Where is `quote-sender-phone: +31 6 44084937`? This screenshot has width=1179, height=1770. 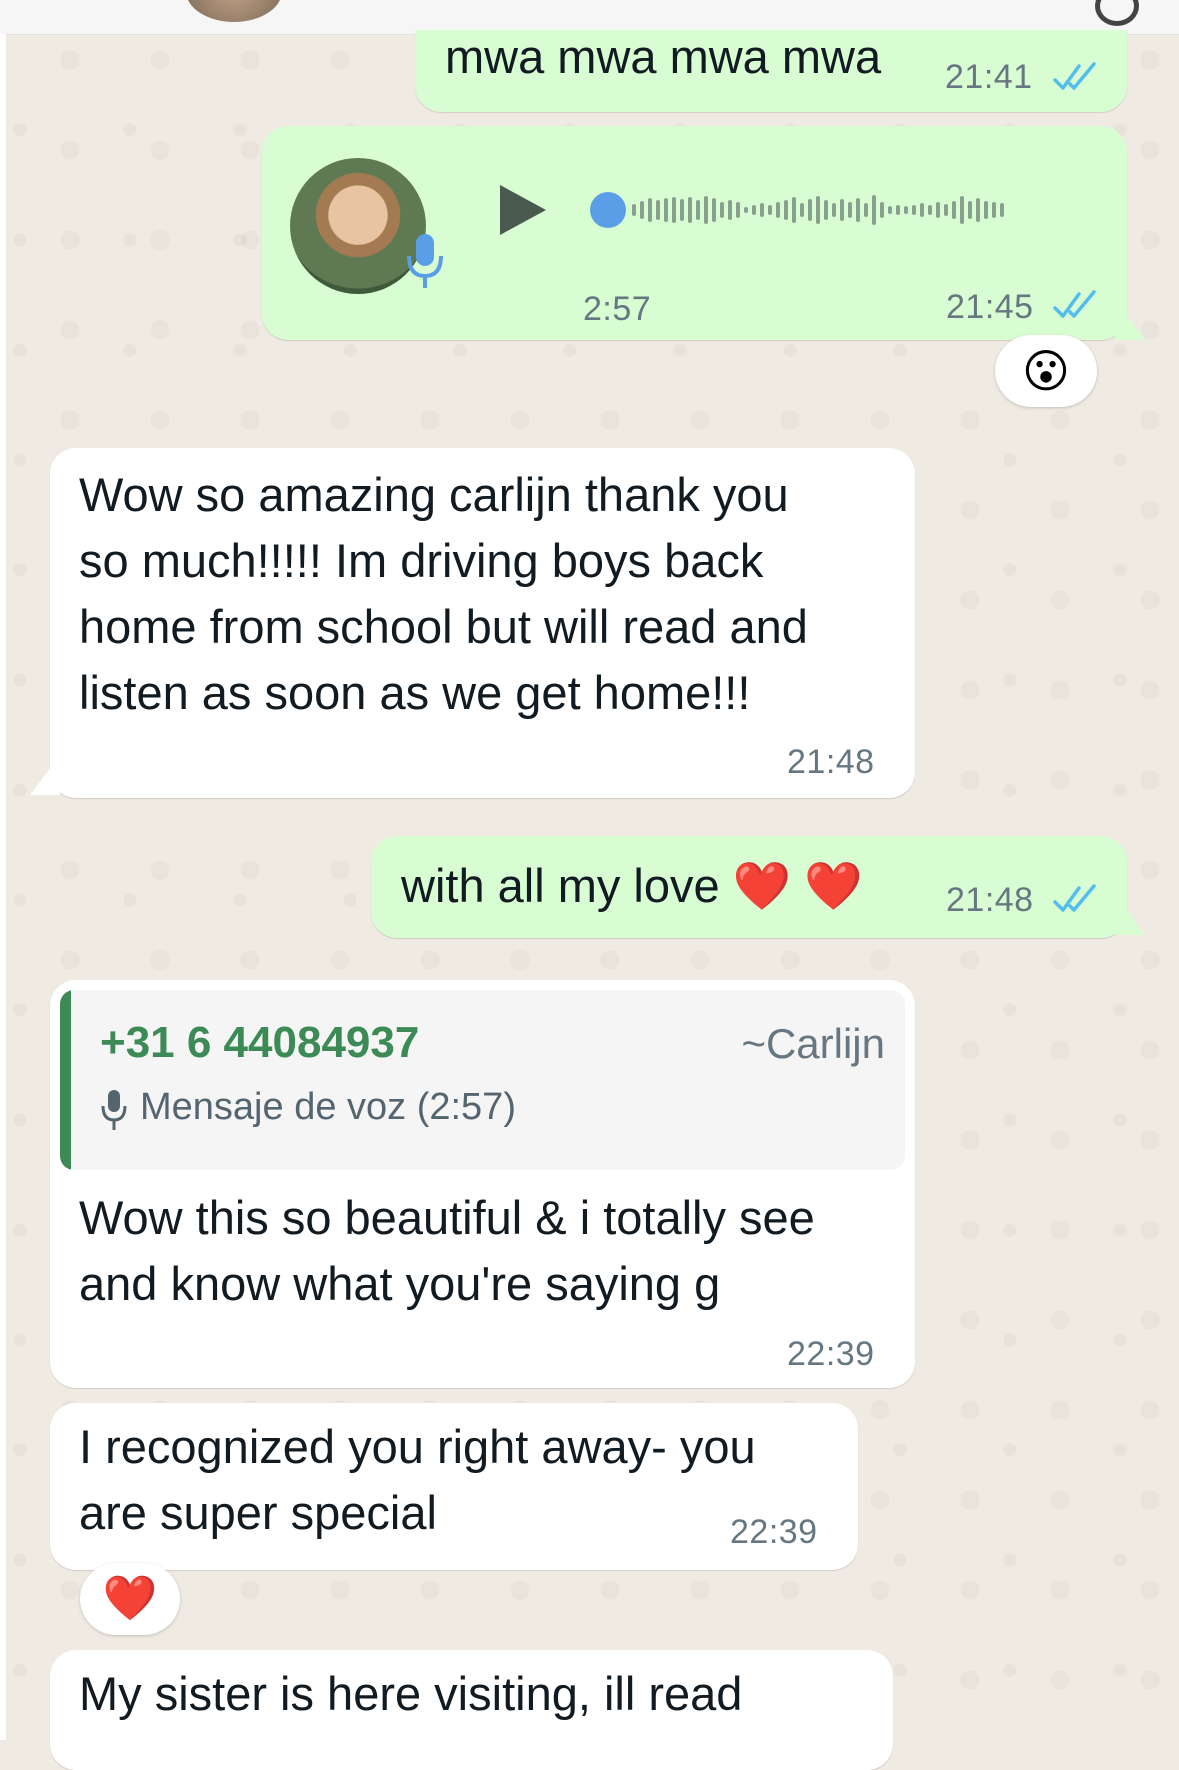 quote-sender-phone: +31 6 44084937 is located at coordinates (260, 1042).